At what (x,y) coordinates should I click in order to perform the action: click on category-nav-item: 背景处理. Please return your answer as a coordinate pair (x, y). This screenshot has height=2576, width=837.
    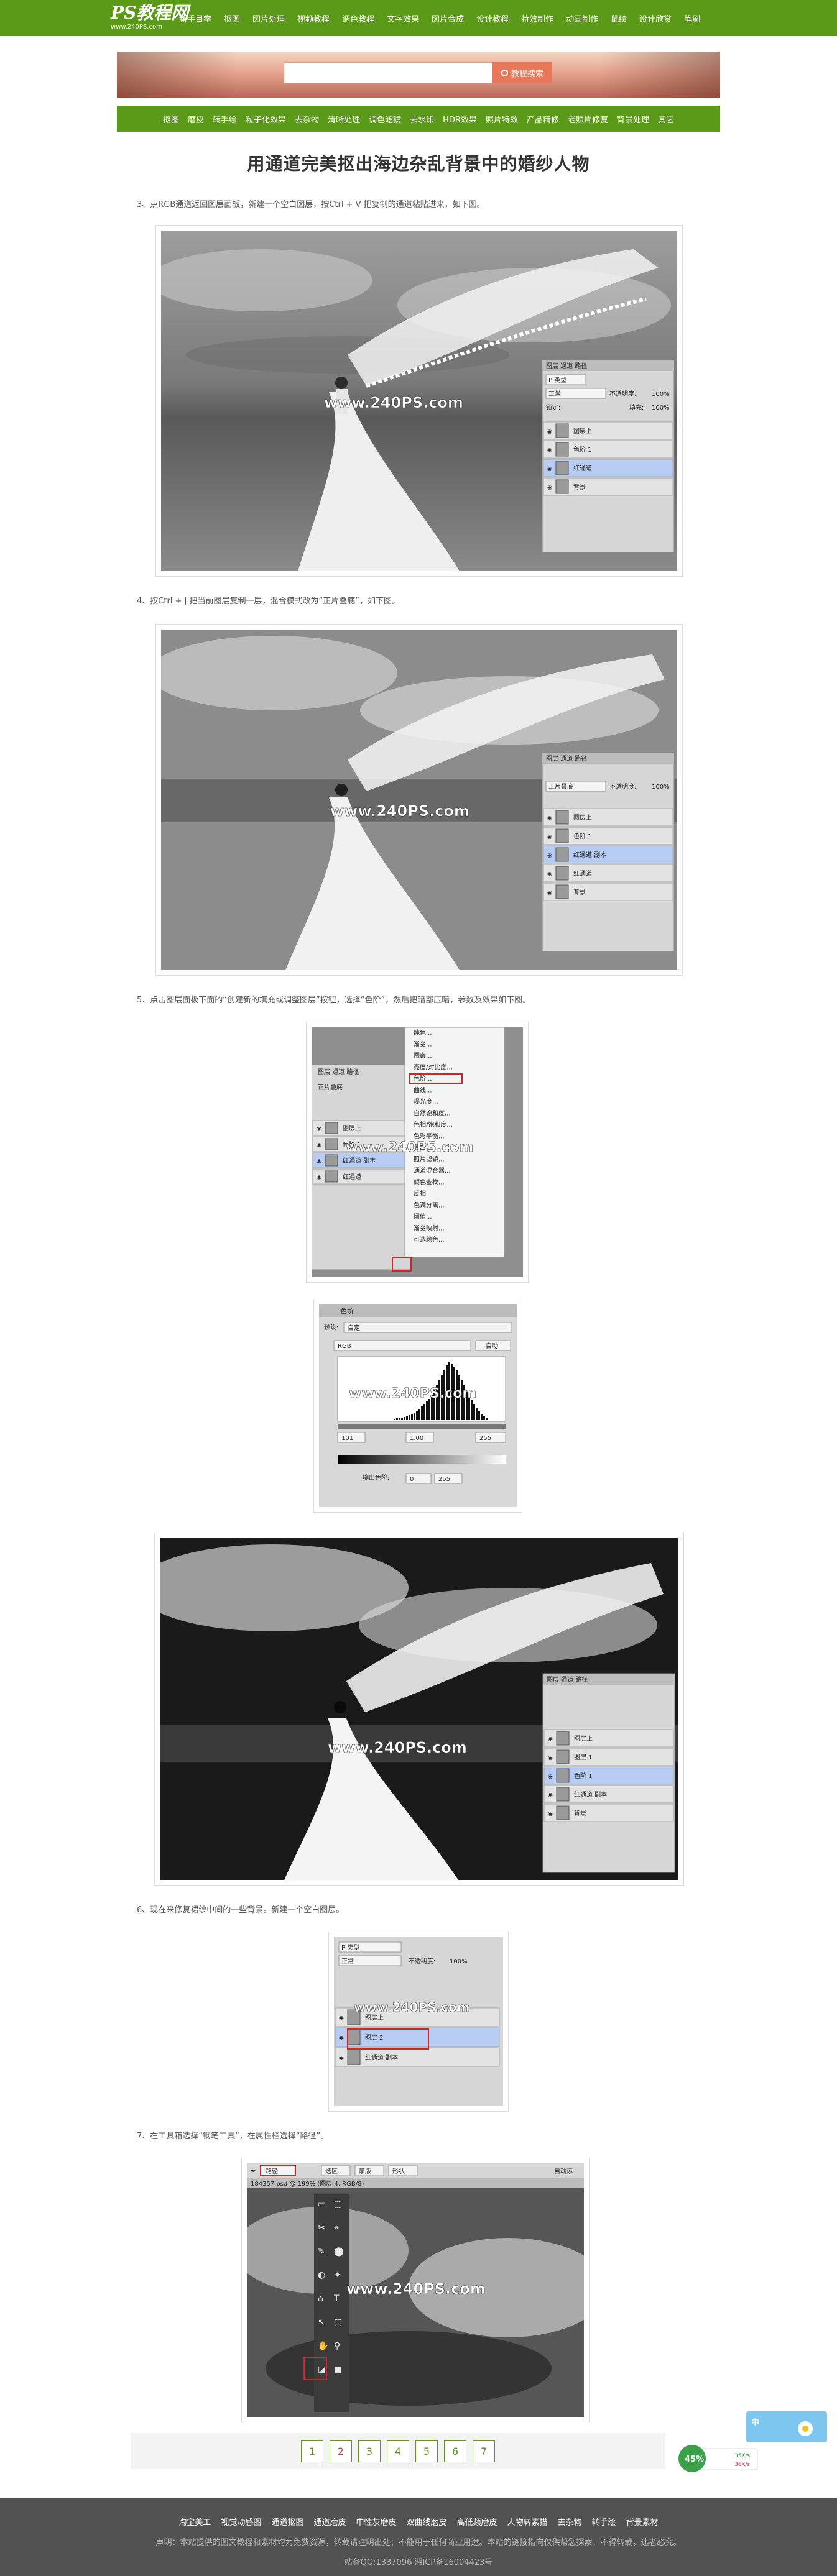
    Looking at the image, I should click on (633, 119).